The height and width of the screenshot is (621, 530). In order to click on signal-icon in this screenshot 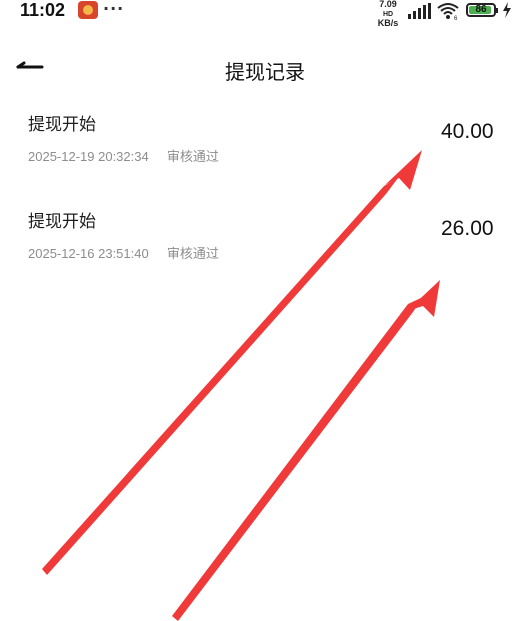, I will do `click(420, 11)`.